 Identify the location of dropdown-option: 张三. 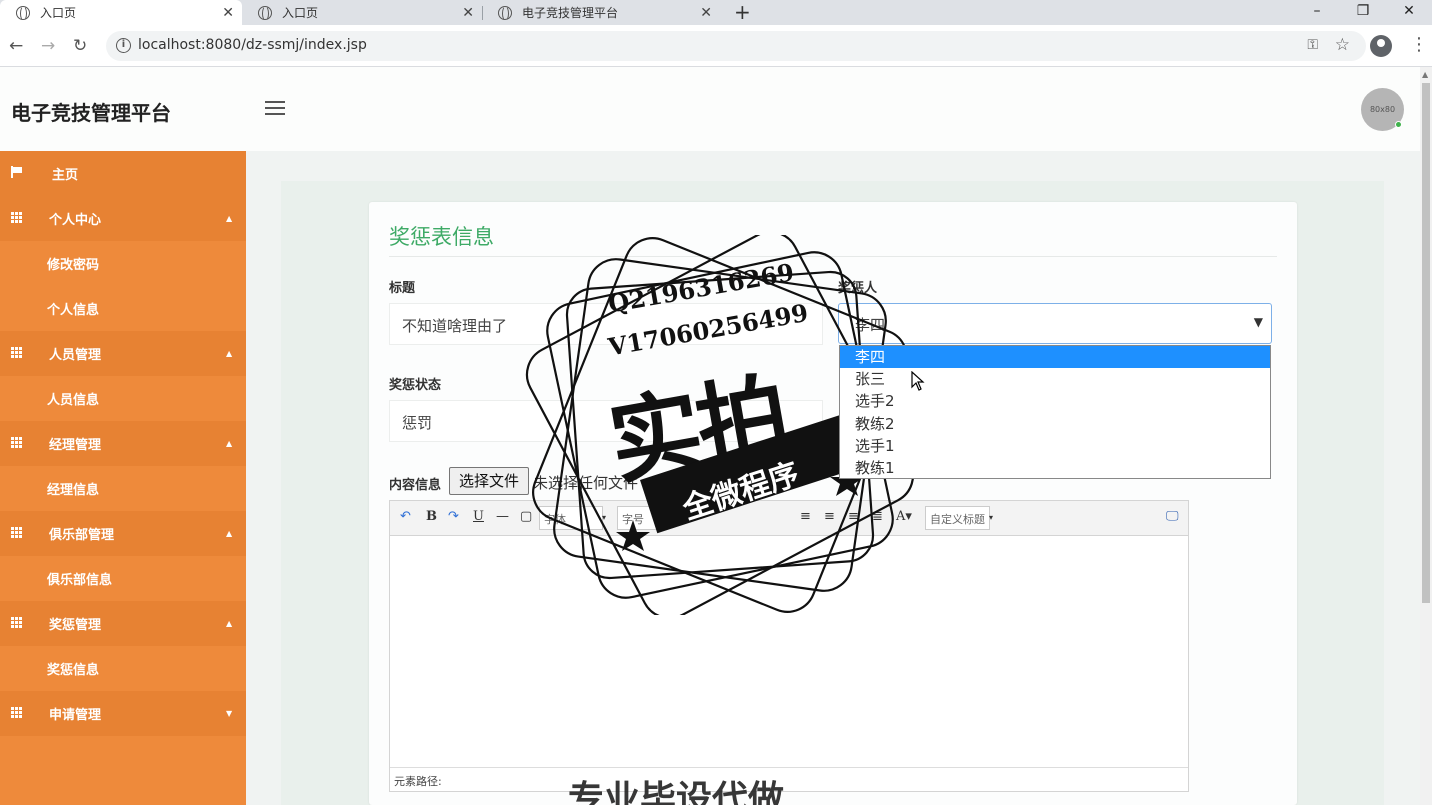
(1055, 379).